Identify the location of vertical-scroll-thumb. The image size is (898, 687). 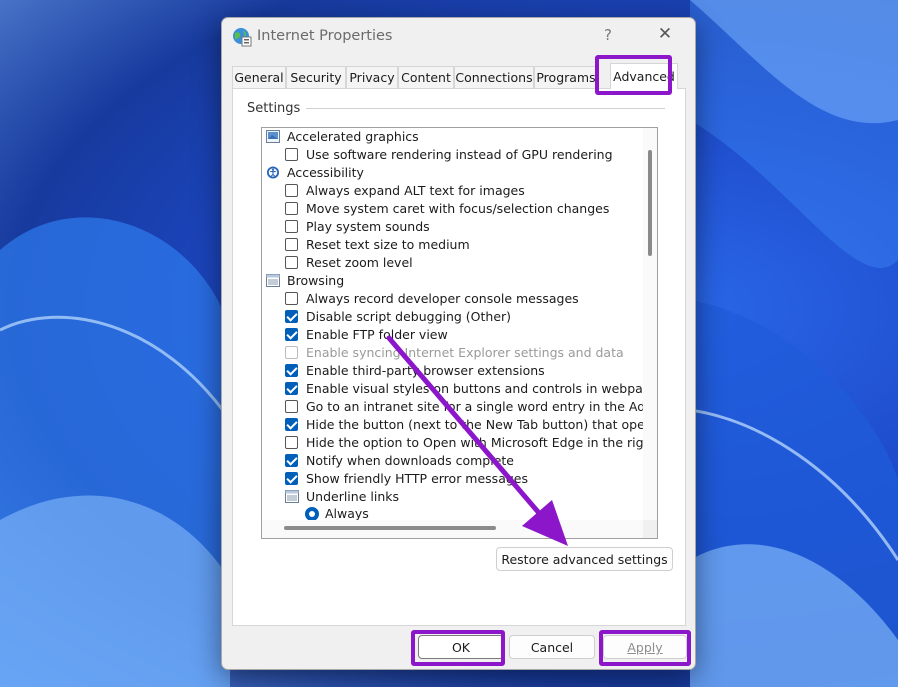
(650, 203).